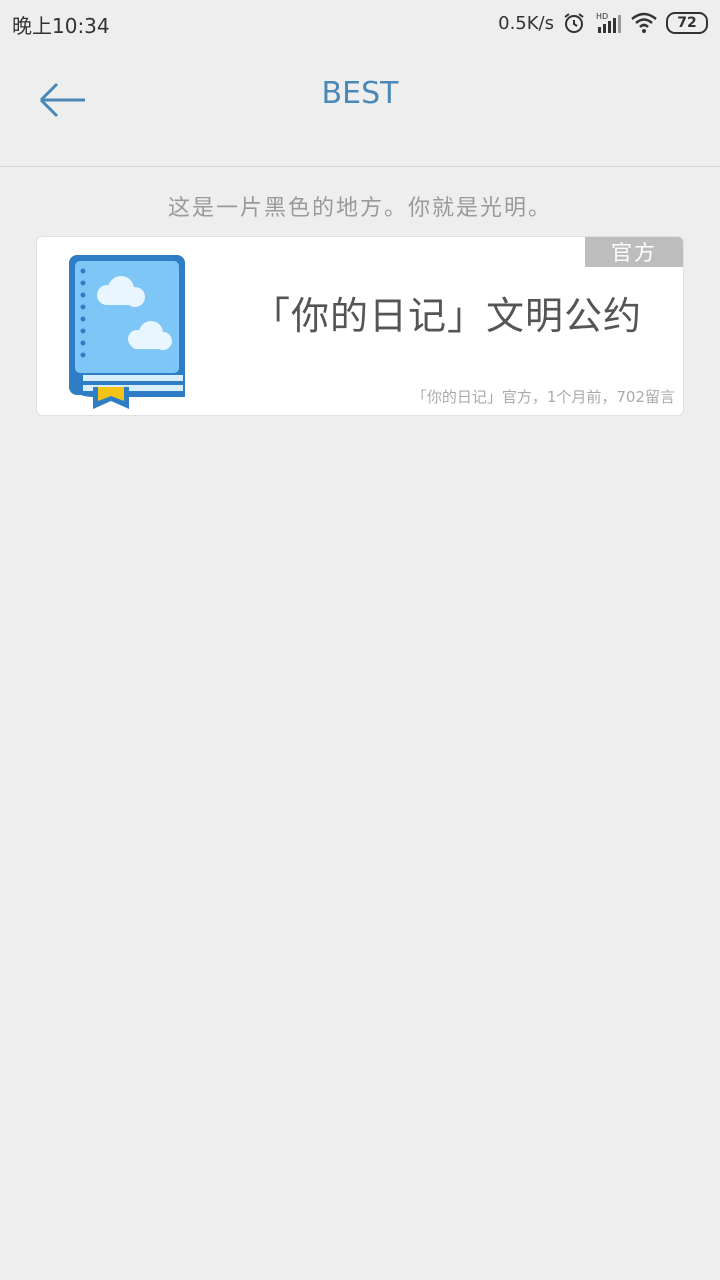 The image size is (720, 1280). I want to click on wifi-icon, so click(644, 23).